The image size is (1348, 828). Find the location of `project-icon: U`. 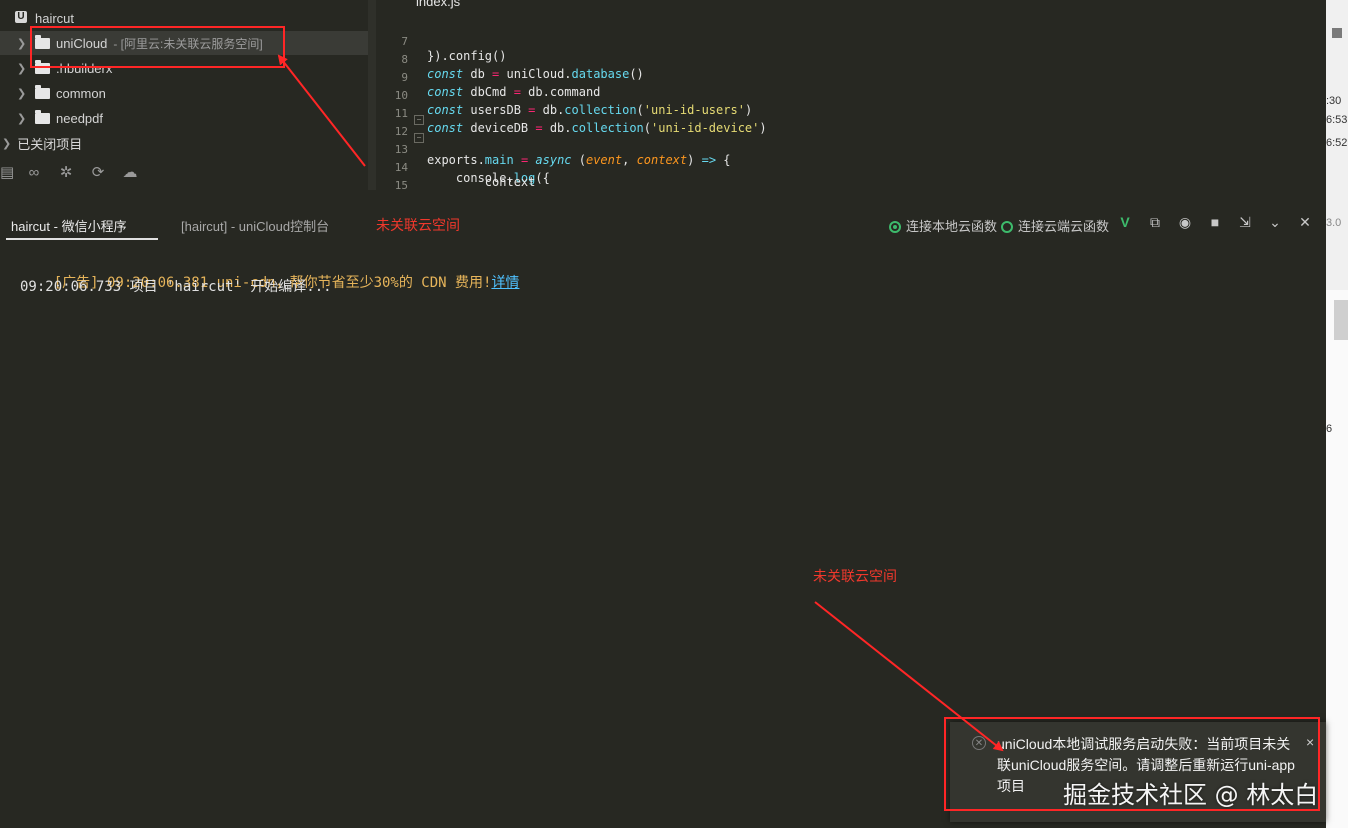

project-icon: U is located at coordinates (21, 17).